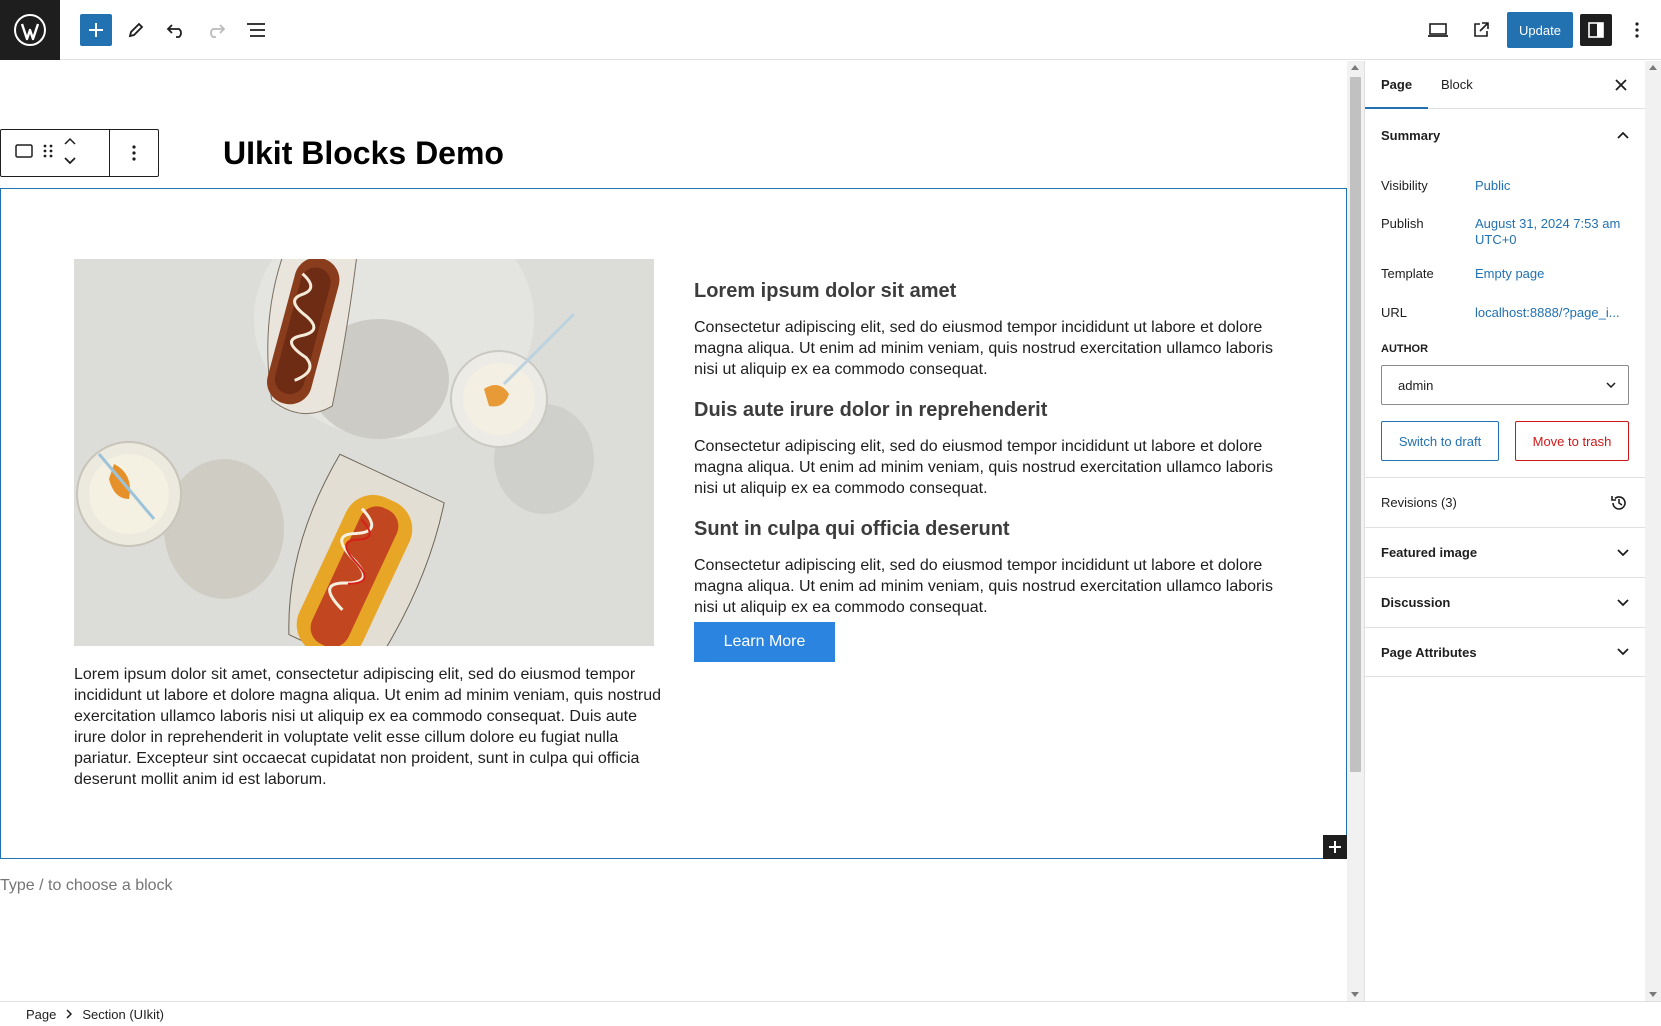 Image resolution: width=1661 pixels, height=1026 pixels. I want to click on revisions-label: Revisions (3), so click(1419, 502).